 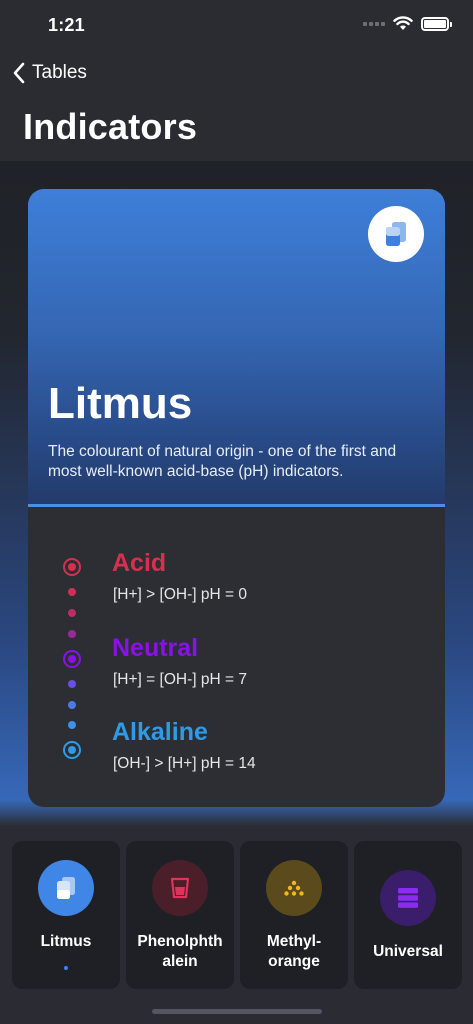 I want to click on tab-label-litmus: Litmus, so click(x=66, y=941).